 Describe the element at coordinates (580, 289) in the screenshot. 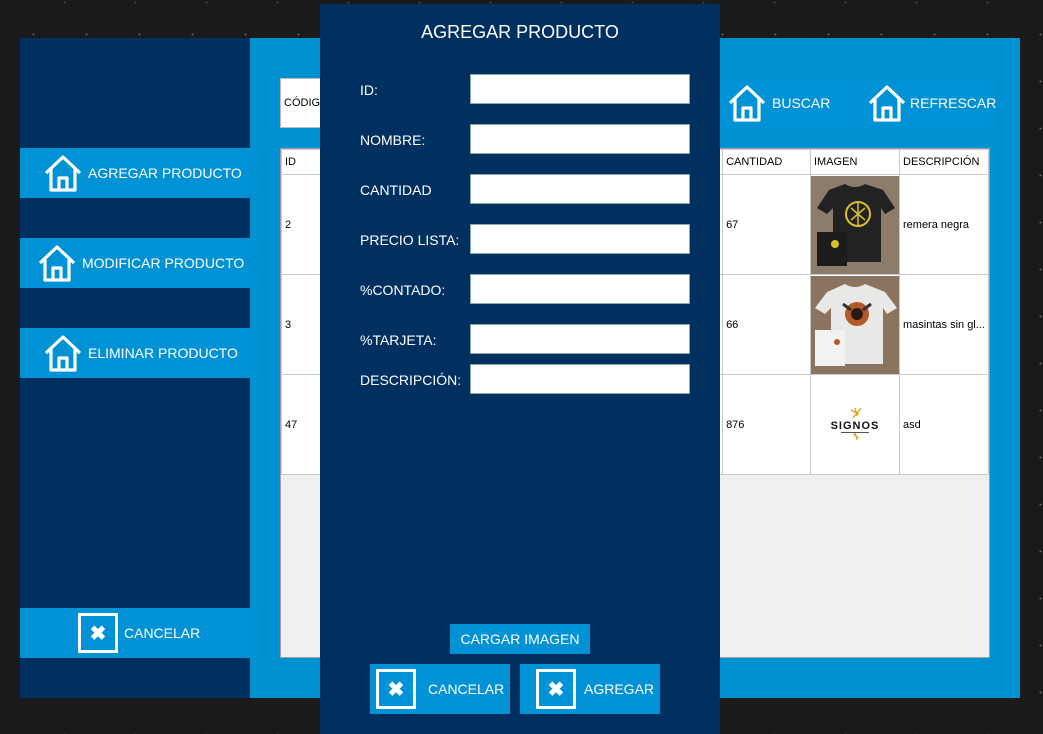

I see `contado-input` at that location.